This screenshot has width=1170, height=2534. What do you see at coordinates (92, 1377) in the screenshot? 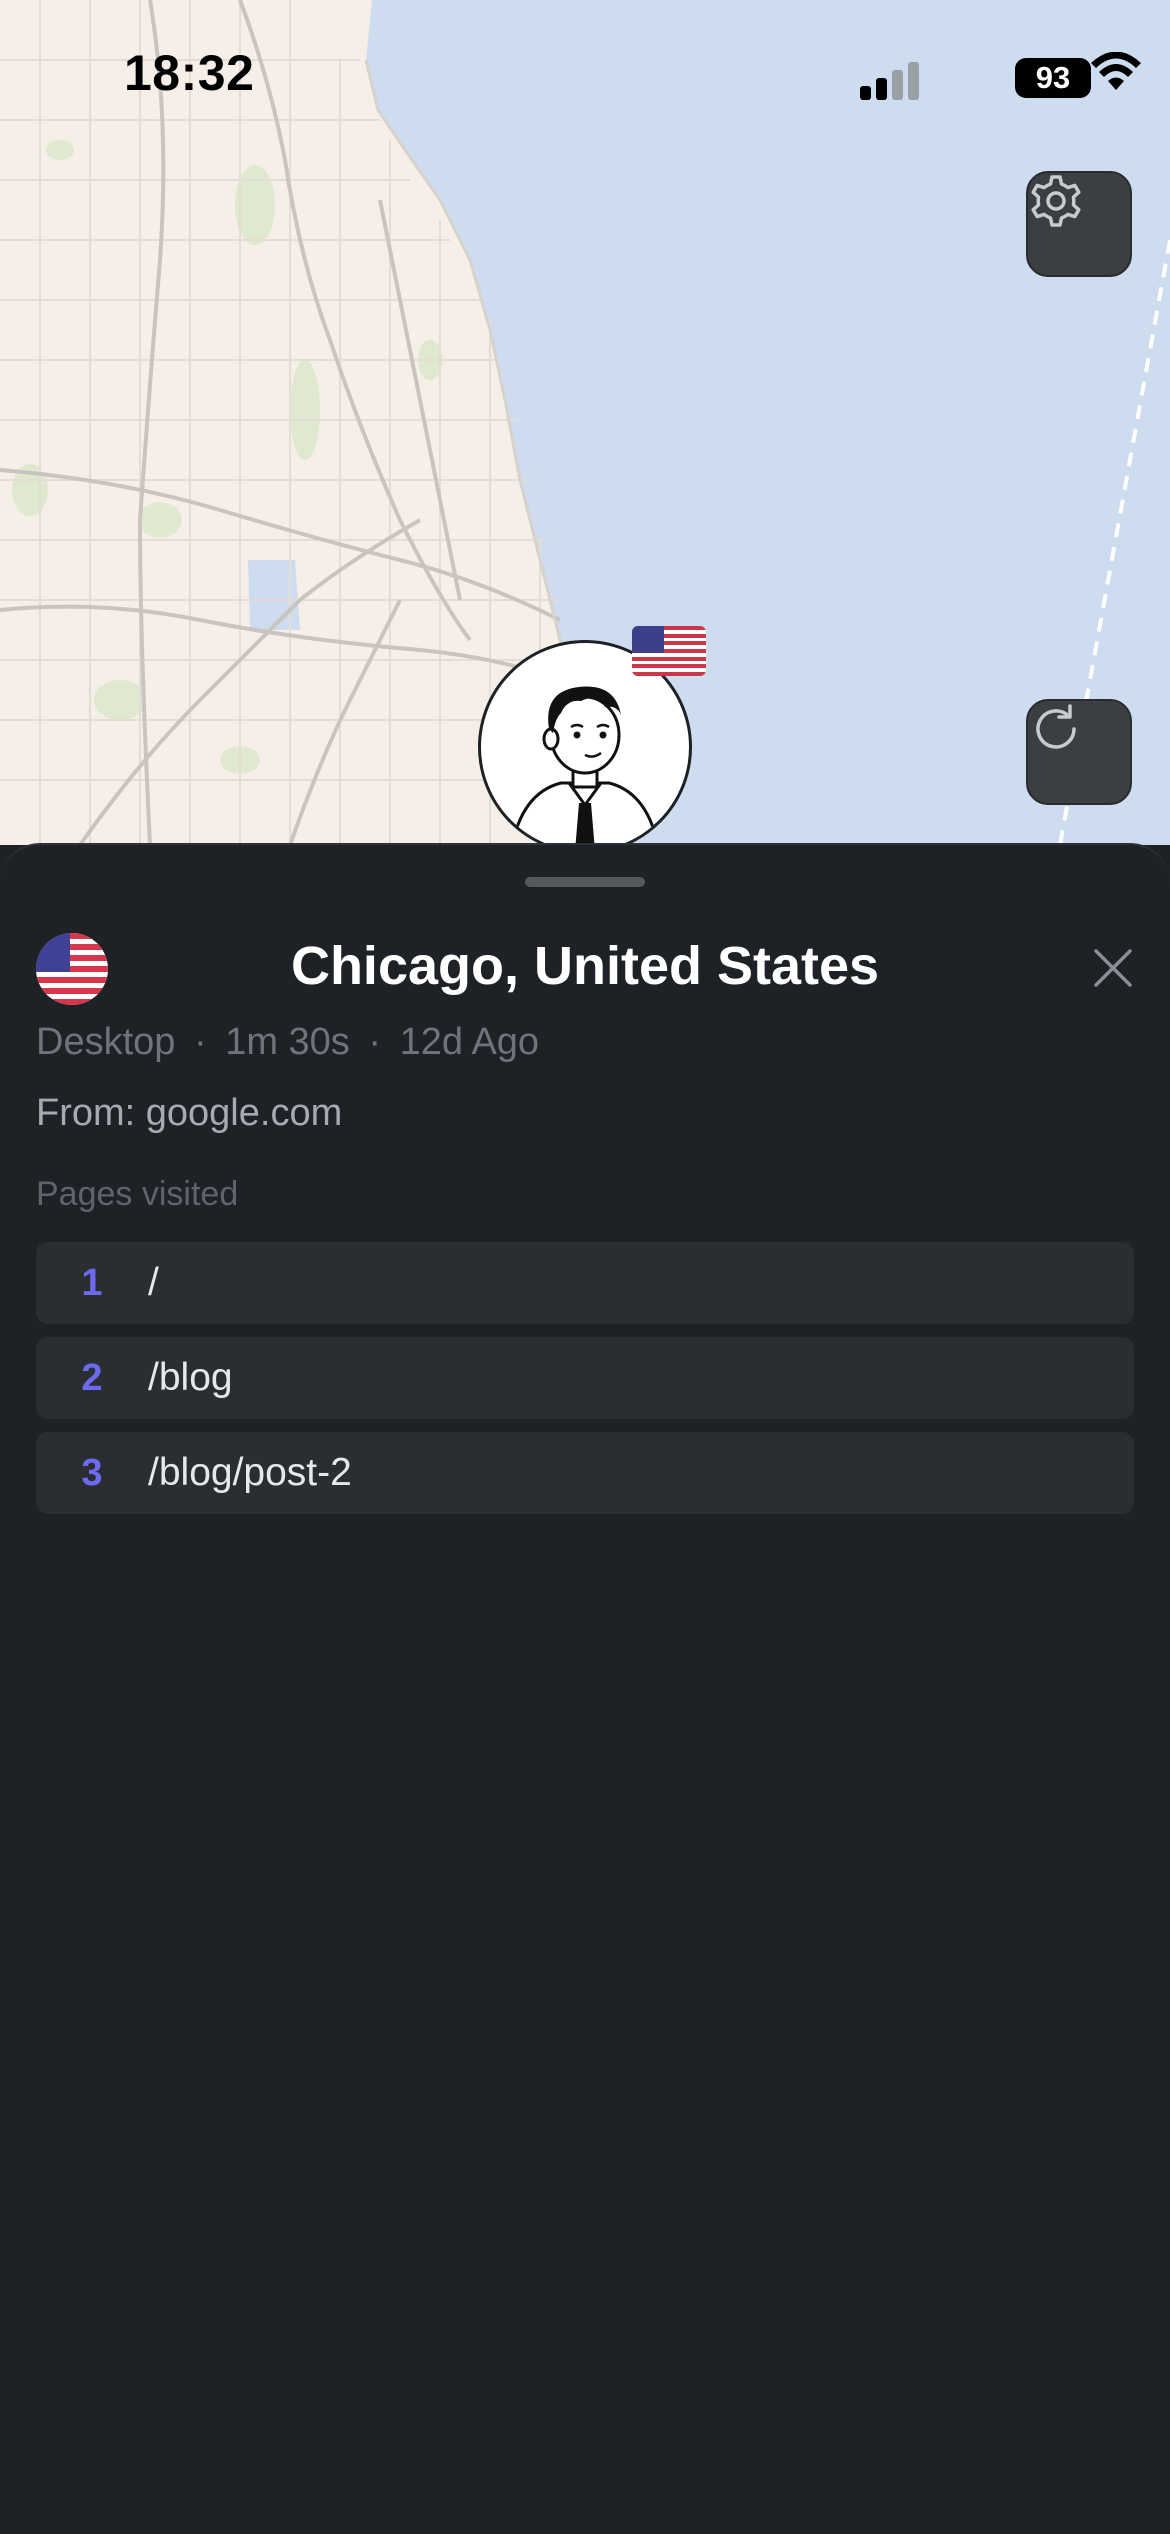
I see `page-index: 2` at bounding box center [92, 1377].